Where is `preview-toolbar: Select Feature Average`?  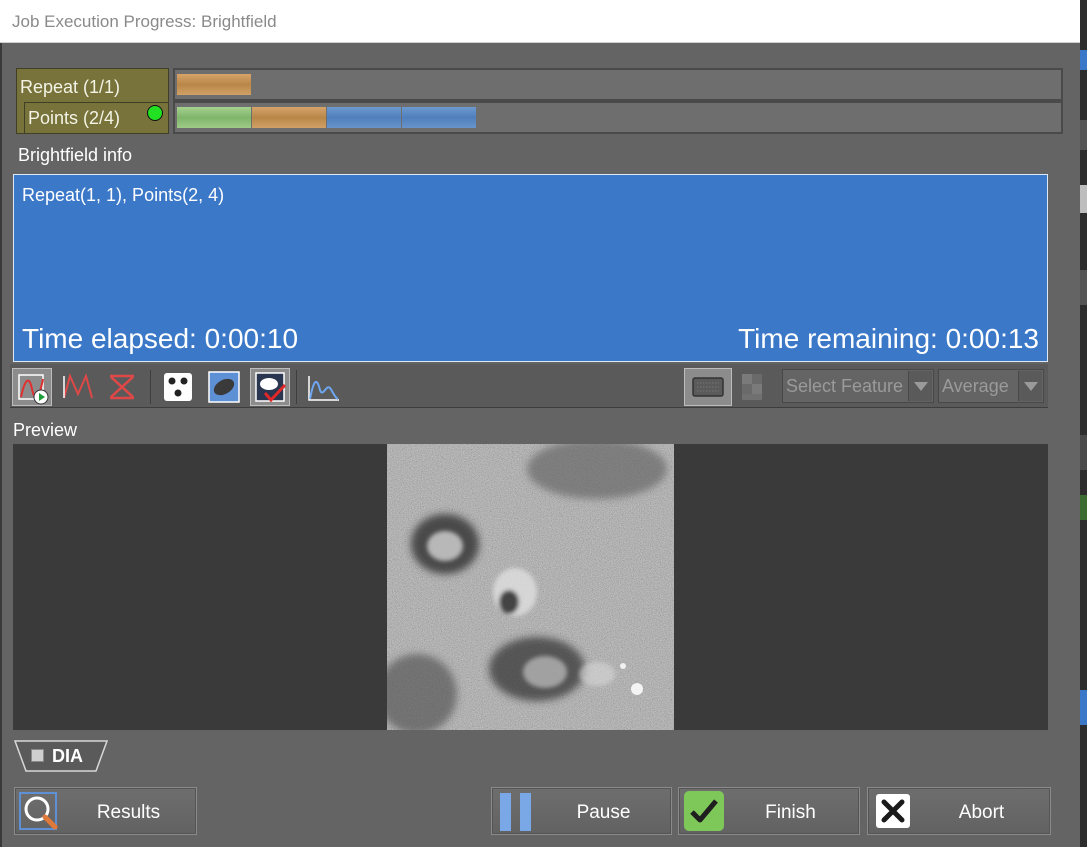 preview-toolbar: Select Feature Average is located at coordinates (529, 386).